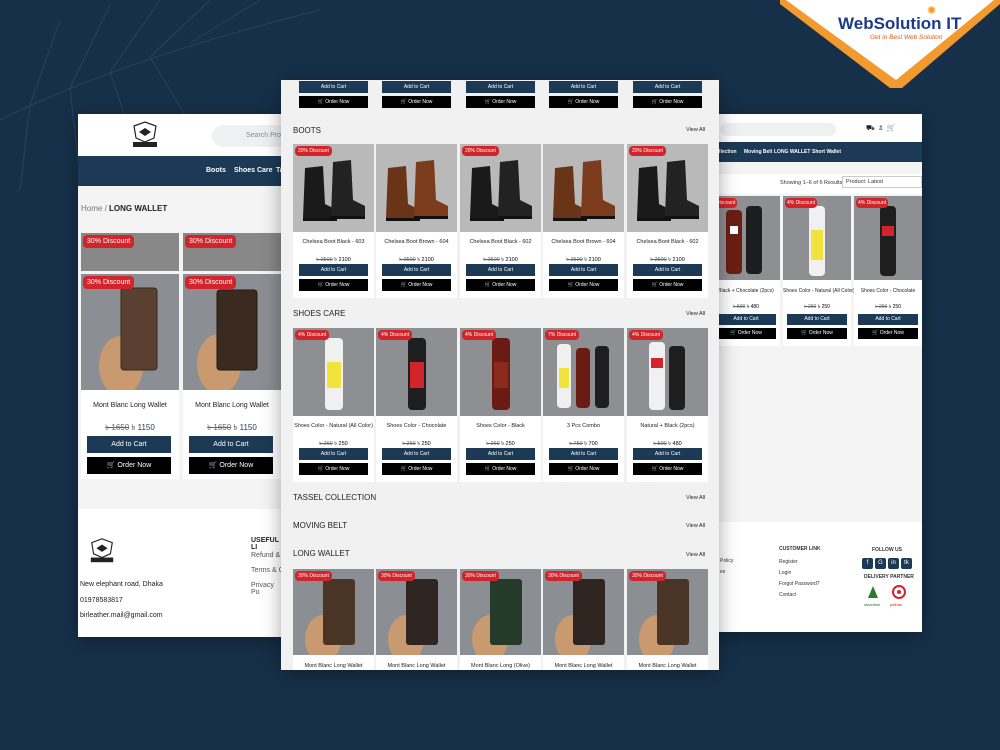  What do you see at coordinates (267, 570) in the screenshot?
I see `footer-link-terms: Terms & C` at bounding box center [267, 570].